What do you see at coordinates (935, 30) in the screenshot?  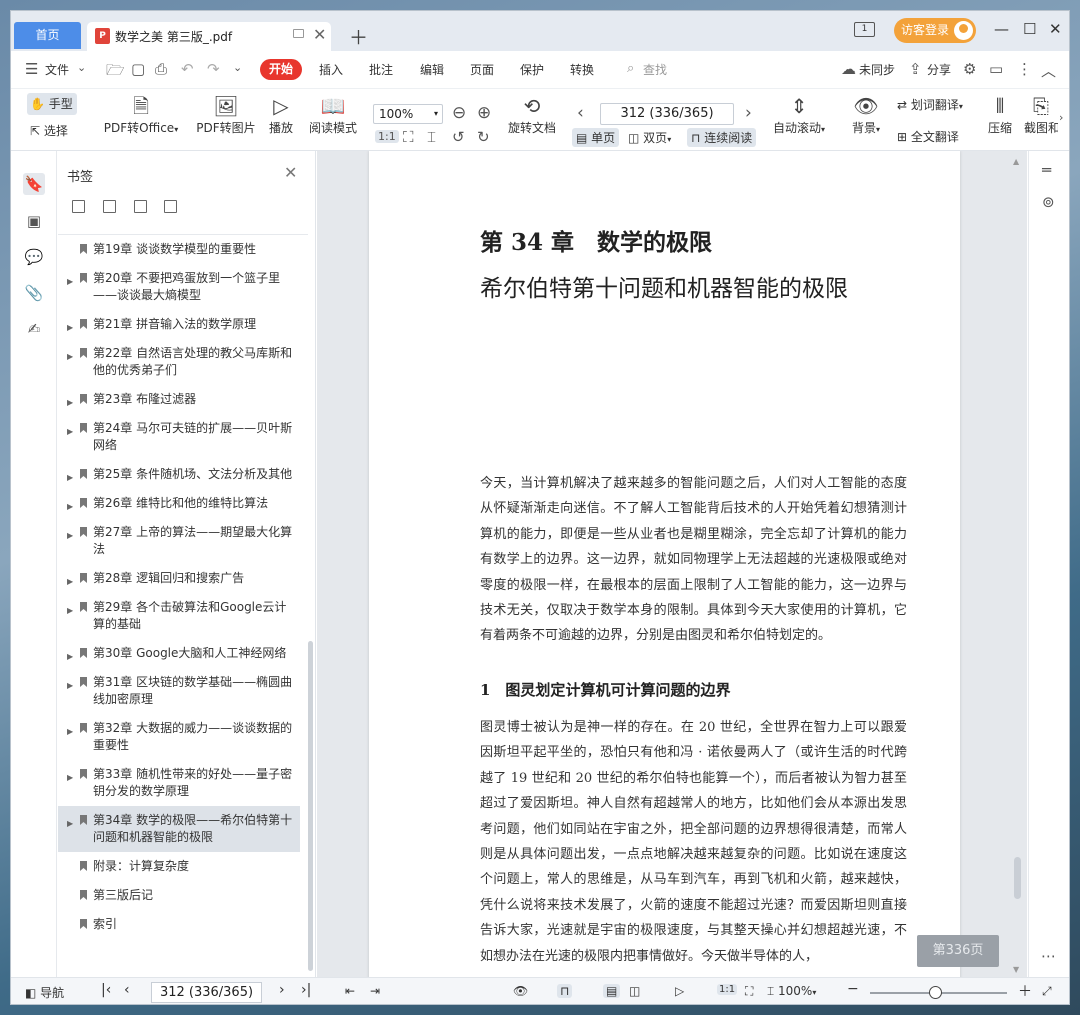 I see `visitor-login-button: 访客登录` at bounding box center [935, 30].